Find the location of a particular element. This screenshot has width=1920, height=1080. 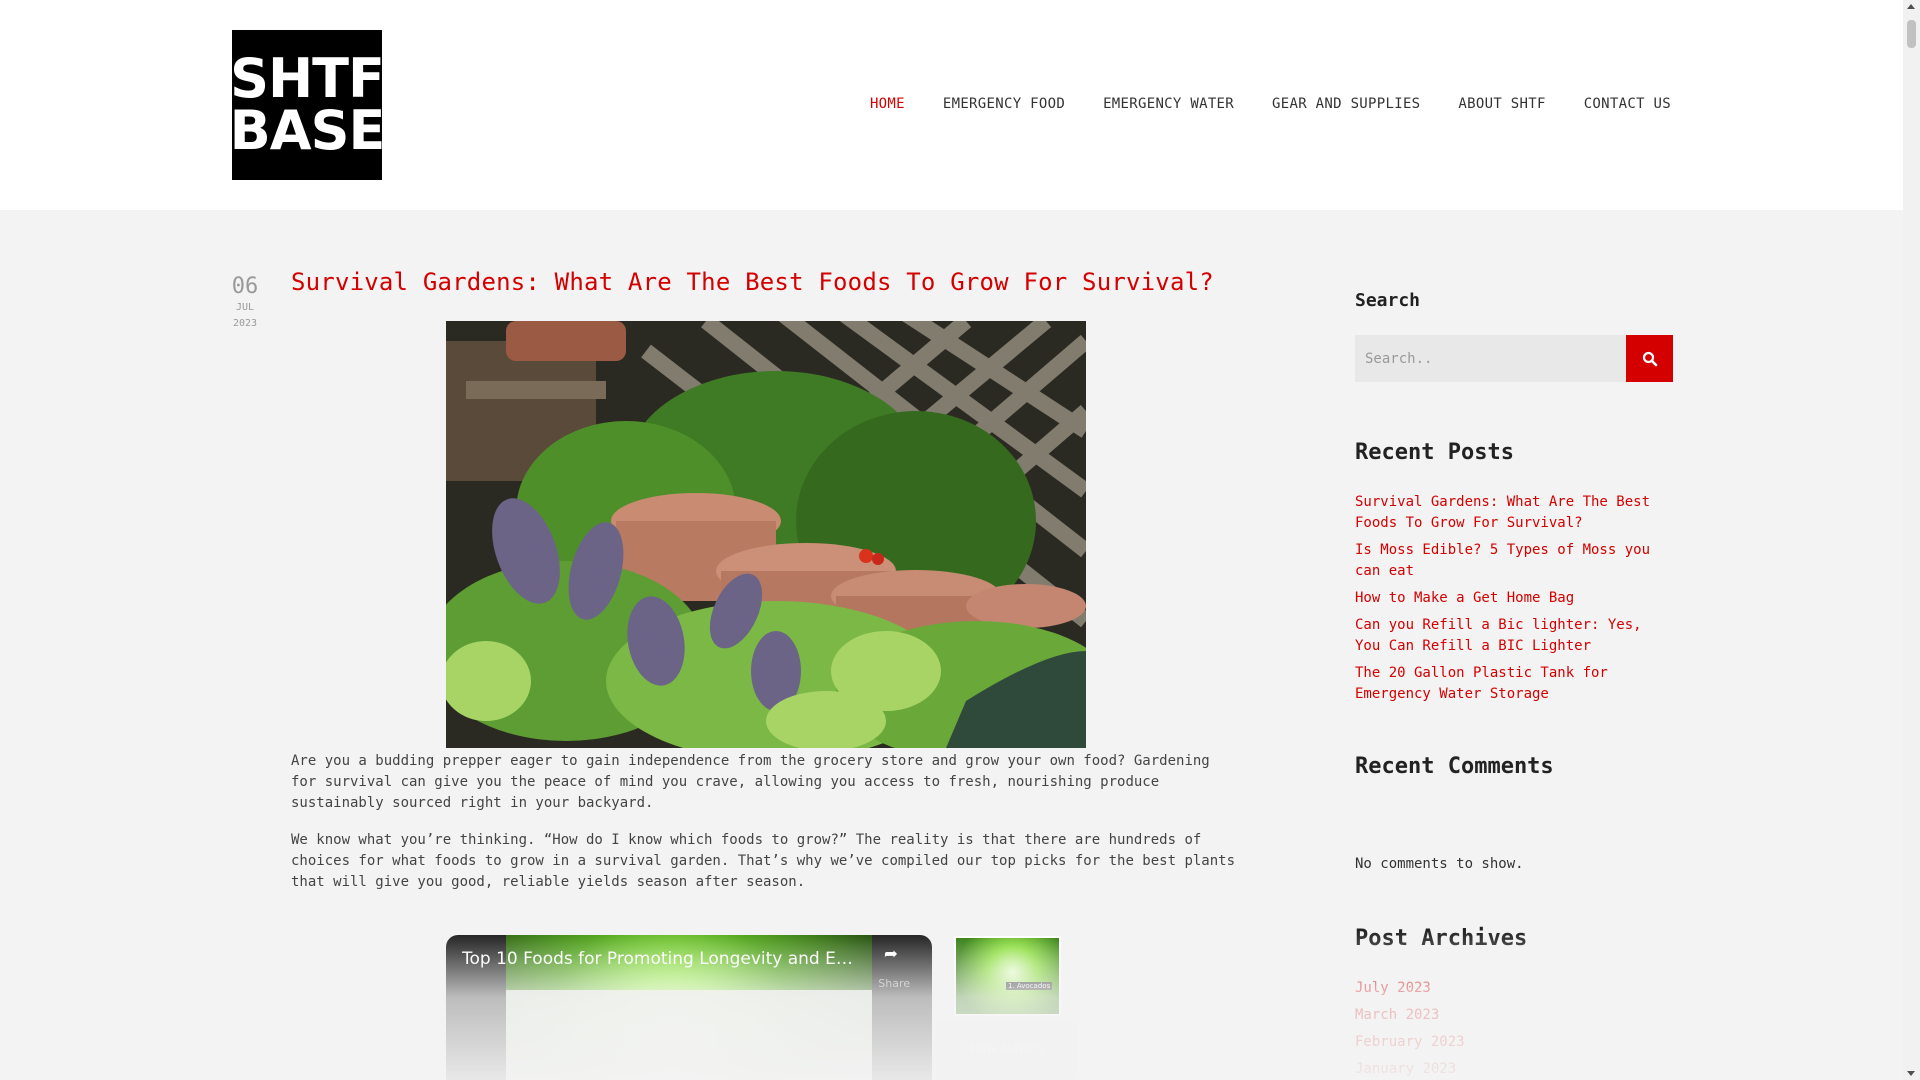

post-date-day: 06 is located at coordinates (245, 286).